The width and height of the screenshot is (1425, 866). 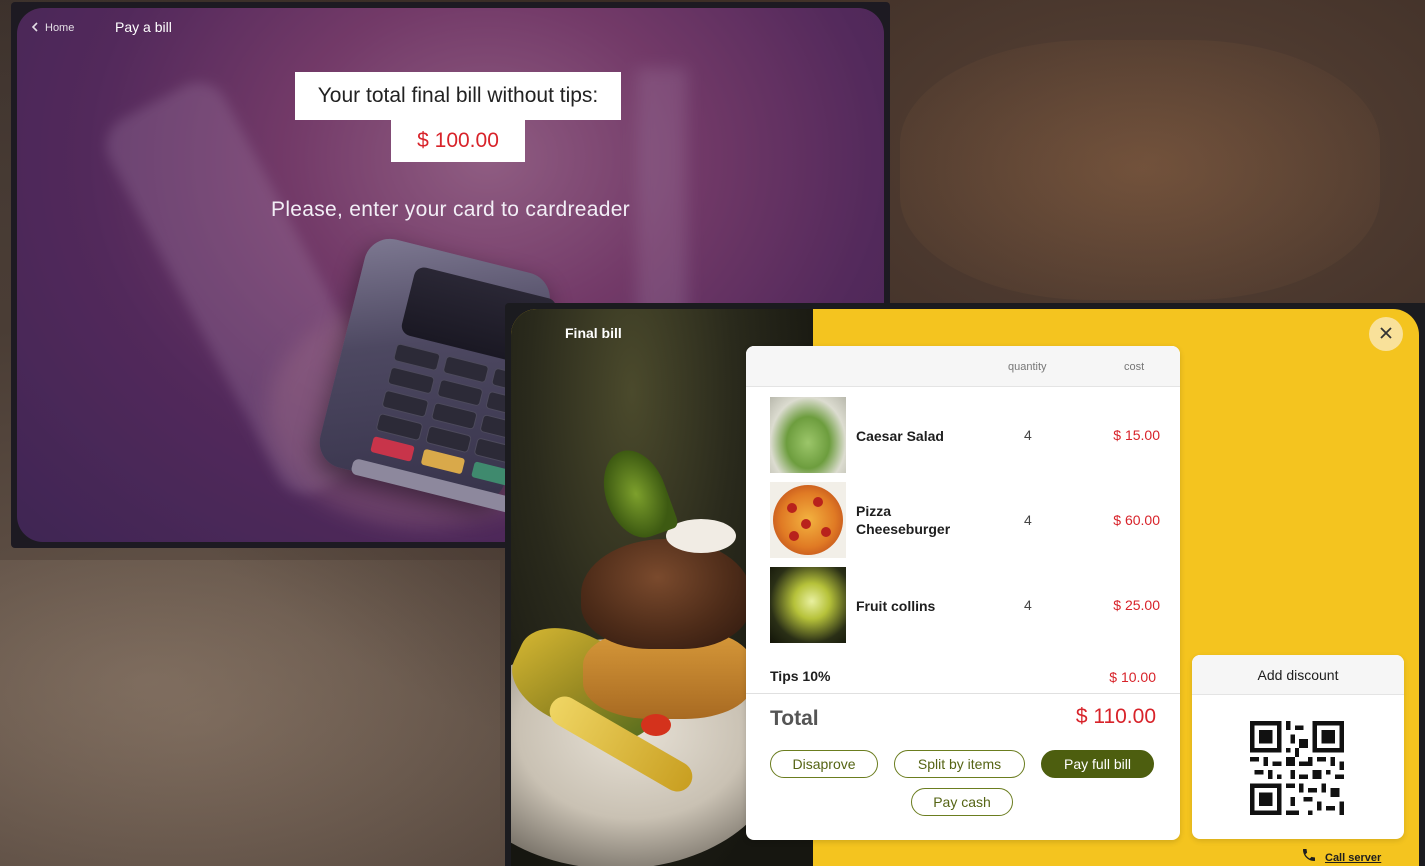 What do you see at coordinates (1136, 435) in the screenshot?
I see `item-cost: $ 15.00` at bounding box center [1136, 435].